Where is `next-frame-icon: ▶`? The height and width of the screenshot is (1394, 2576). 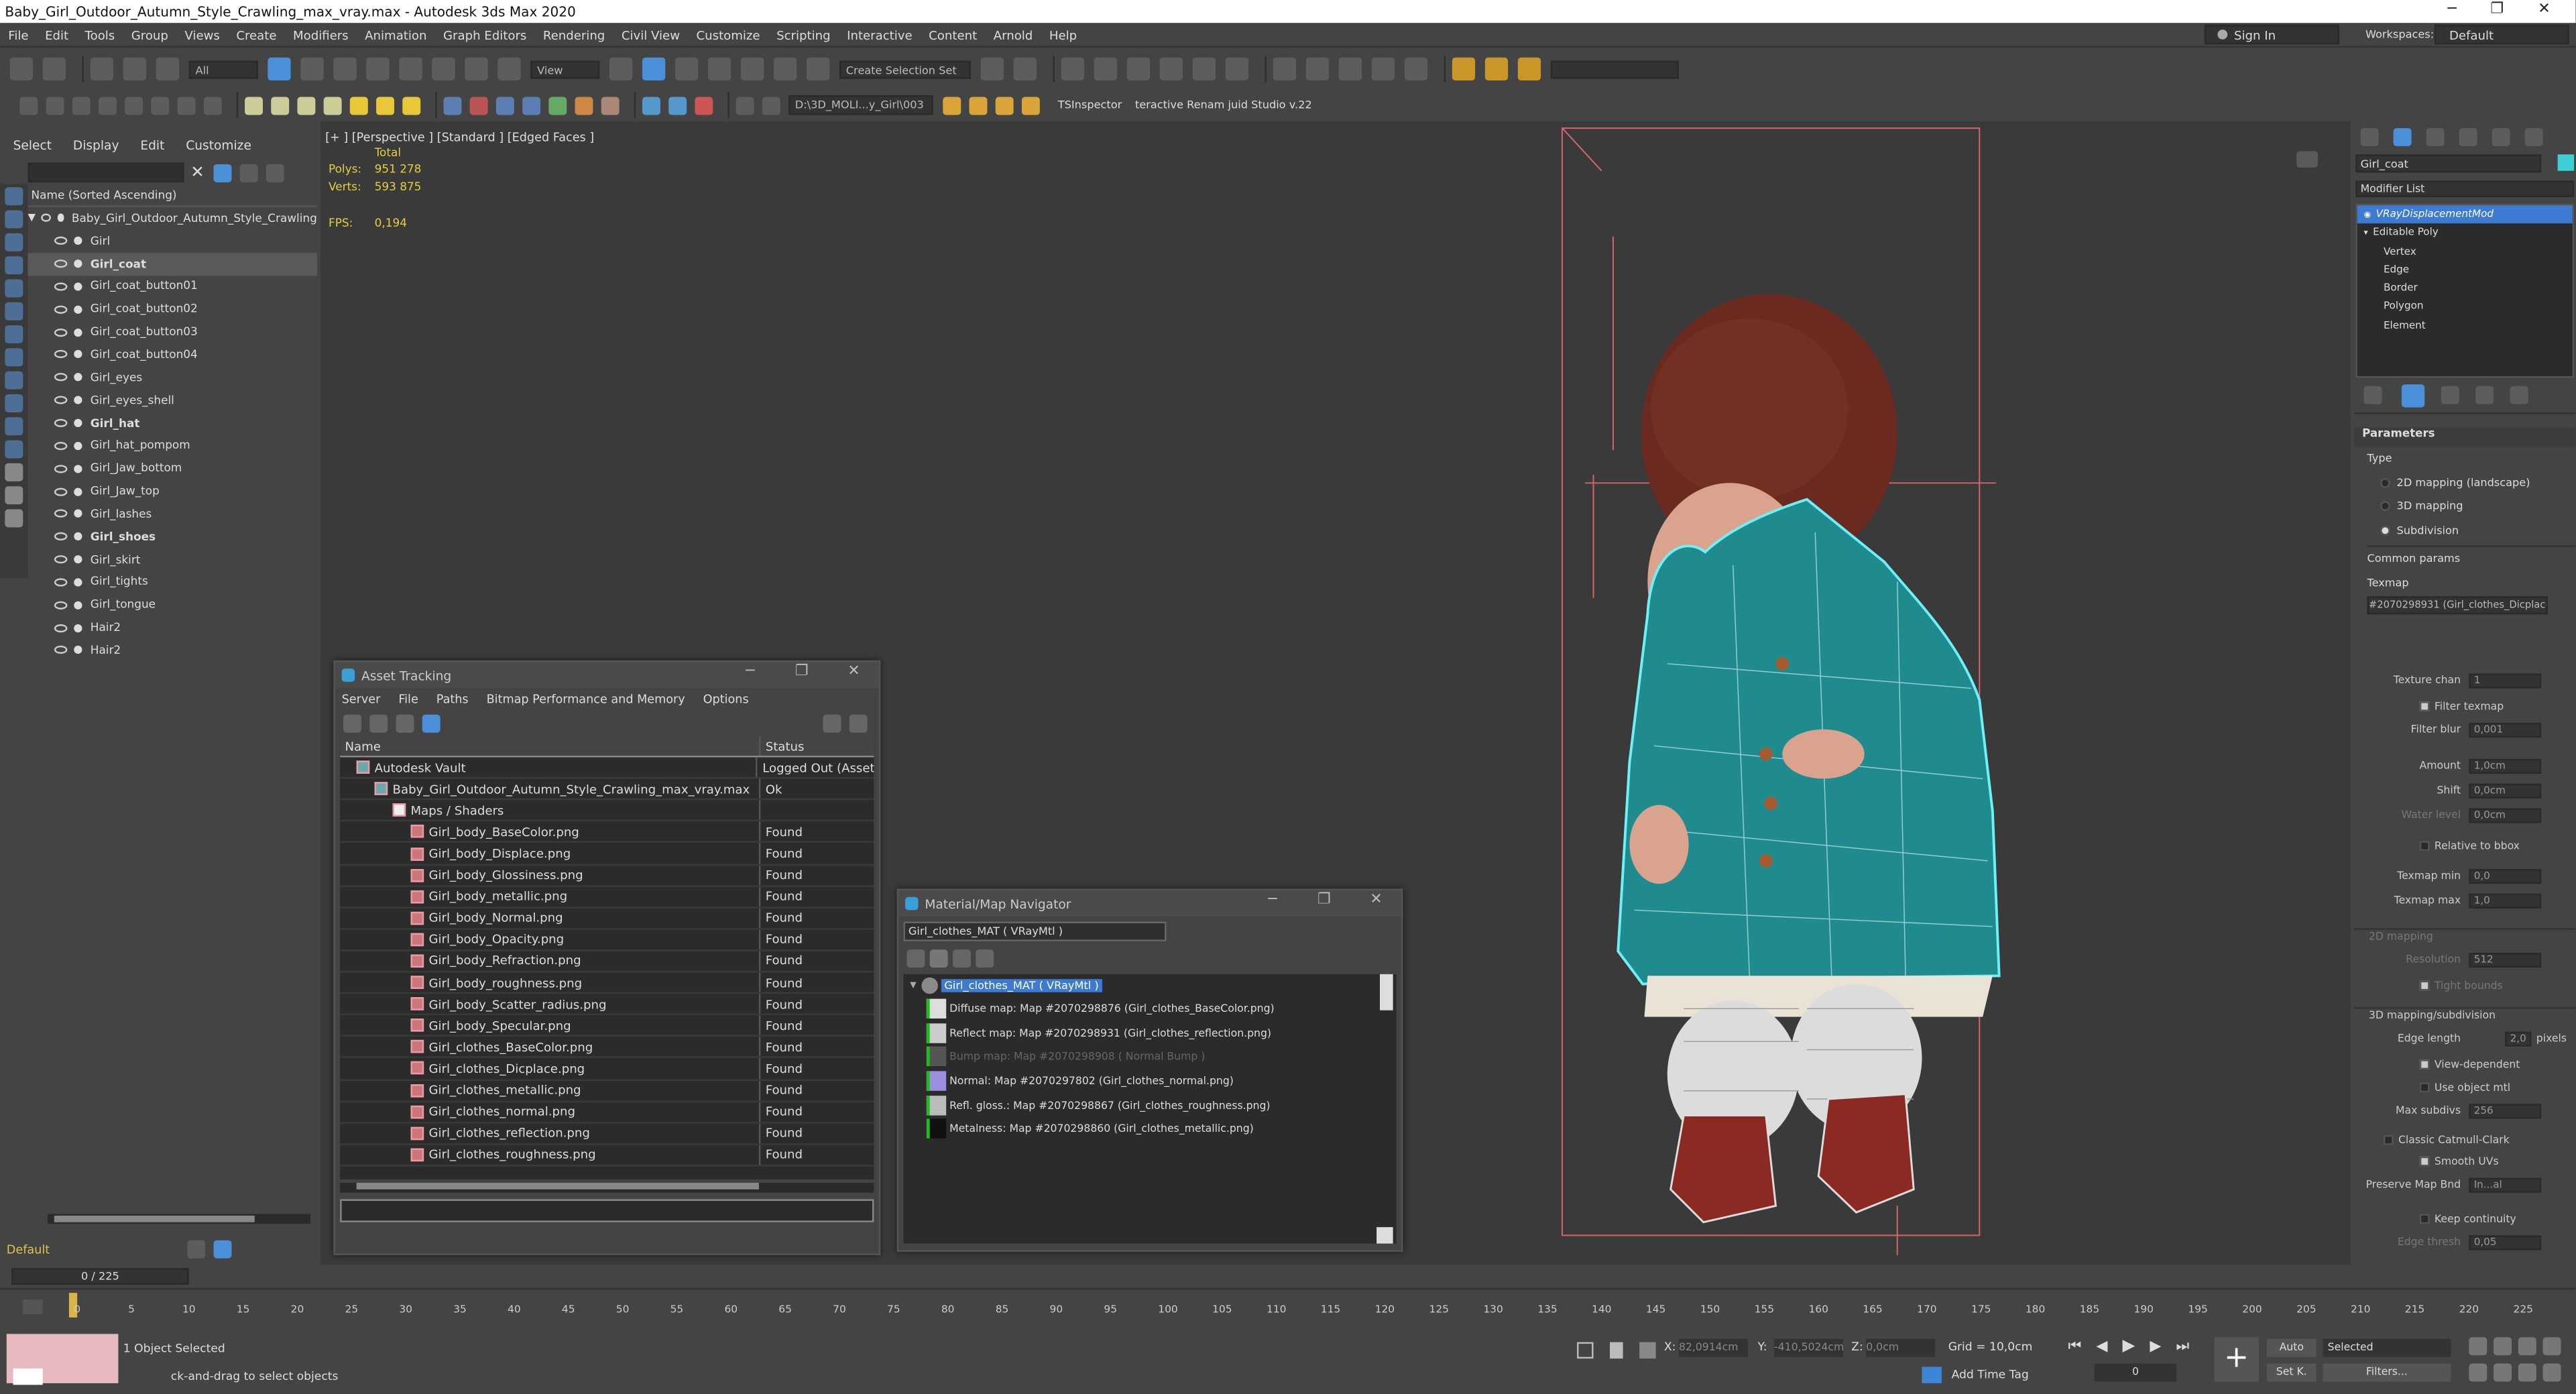 next-frame-icon: ▶ is located at coordinates (2155, 1346).